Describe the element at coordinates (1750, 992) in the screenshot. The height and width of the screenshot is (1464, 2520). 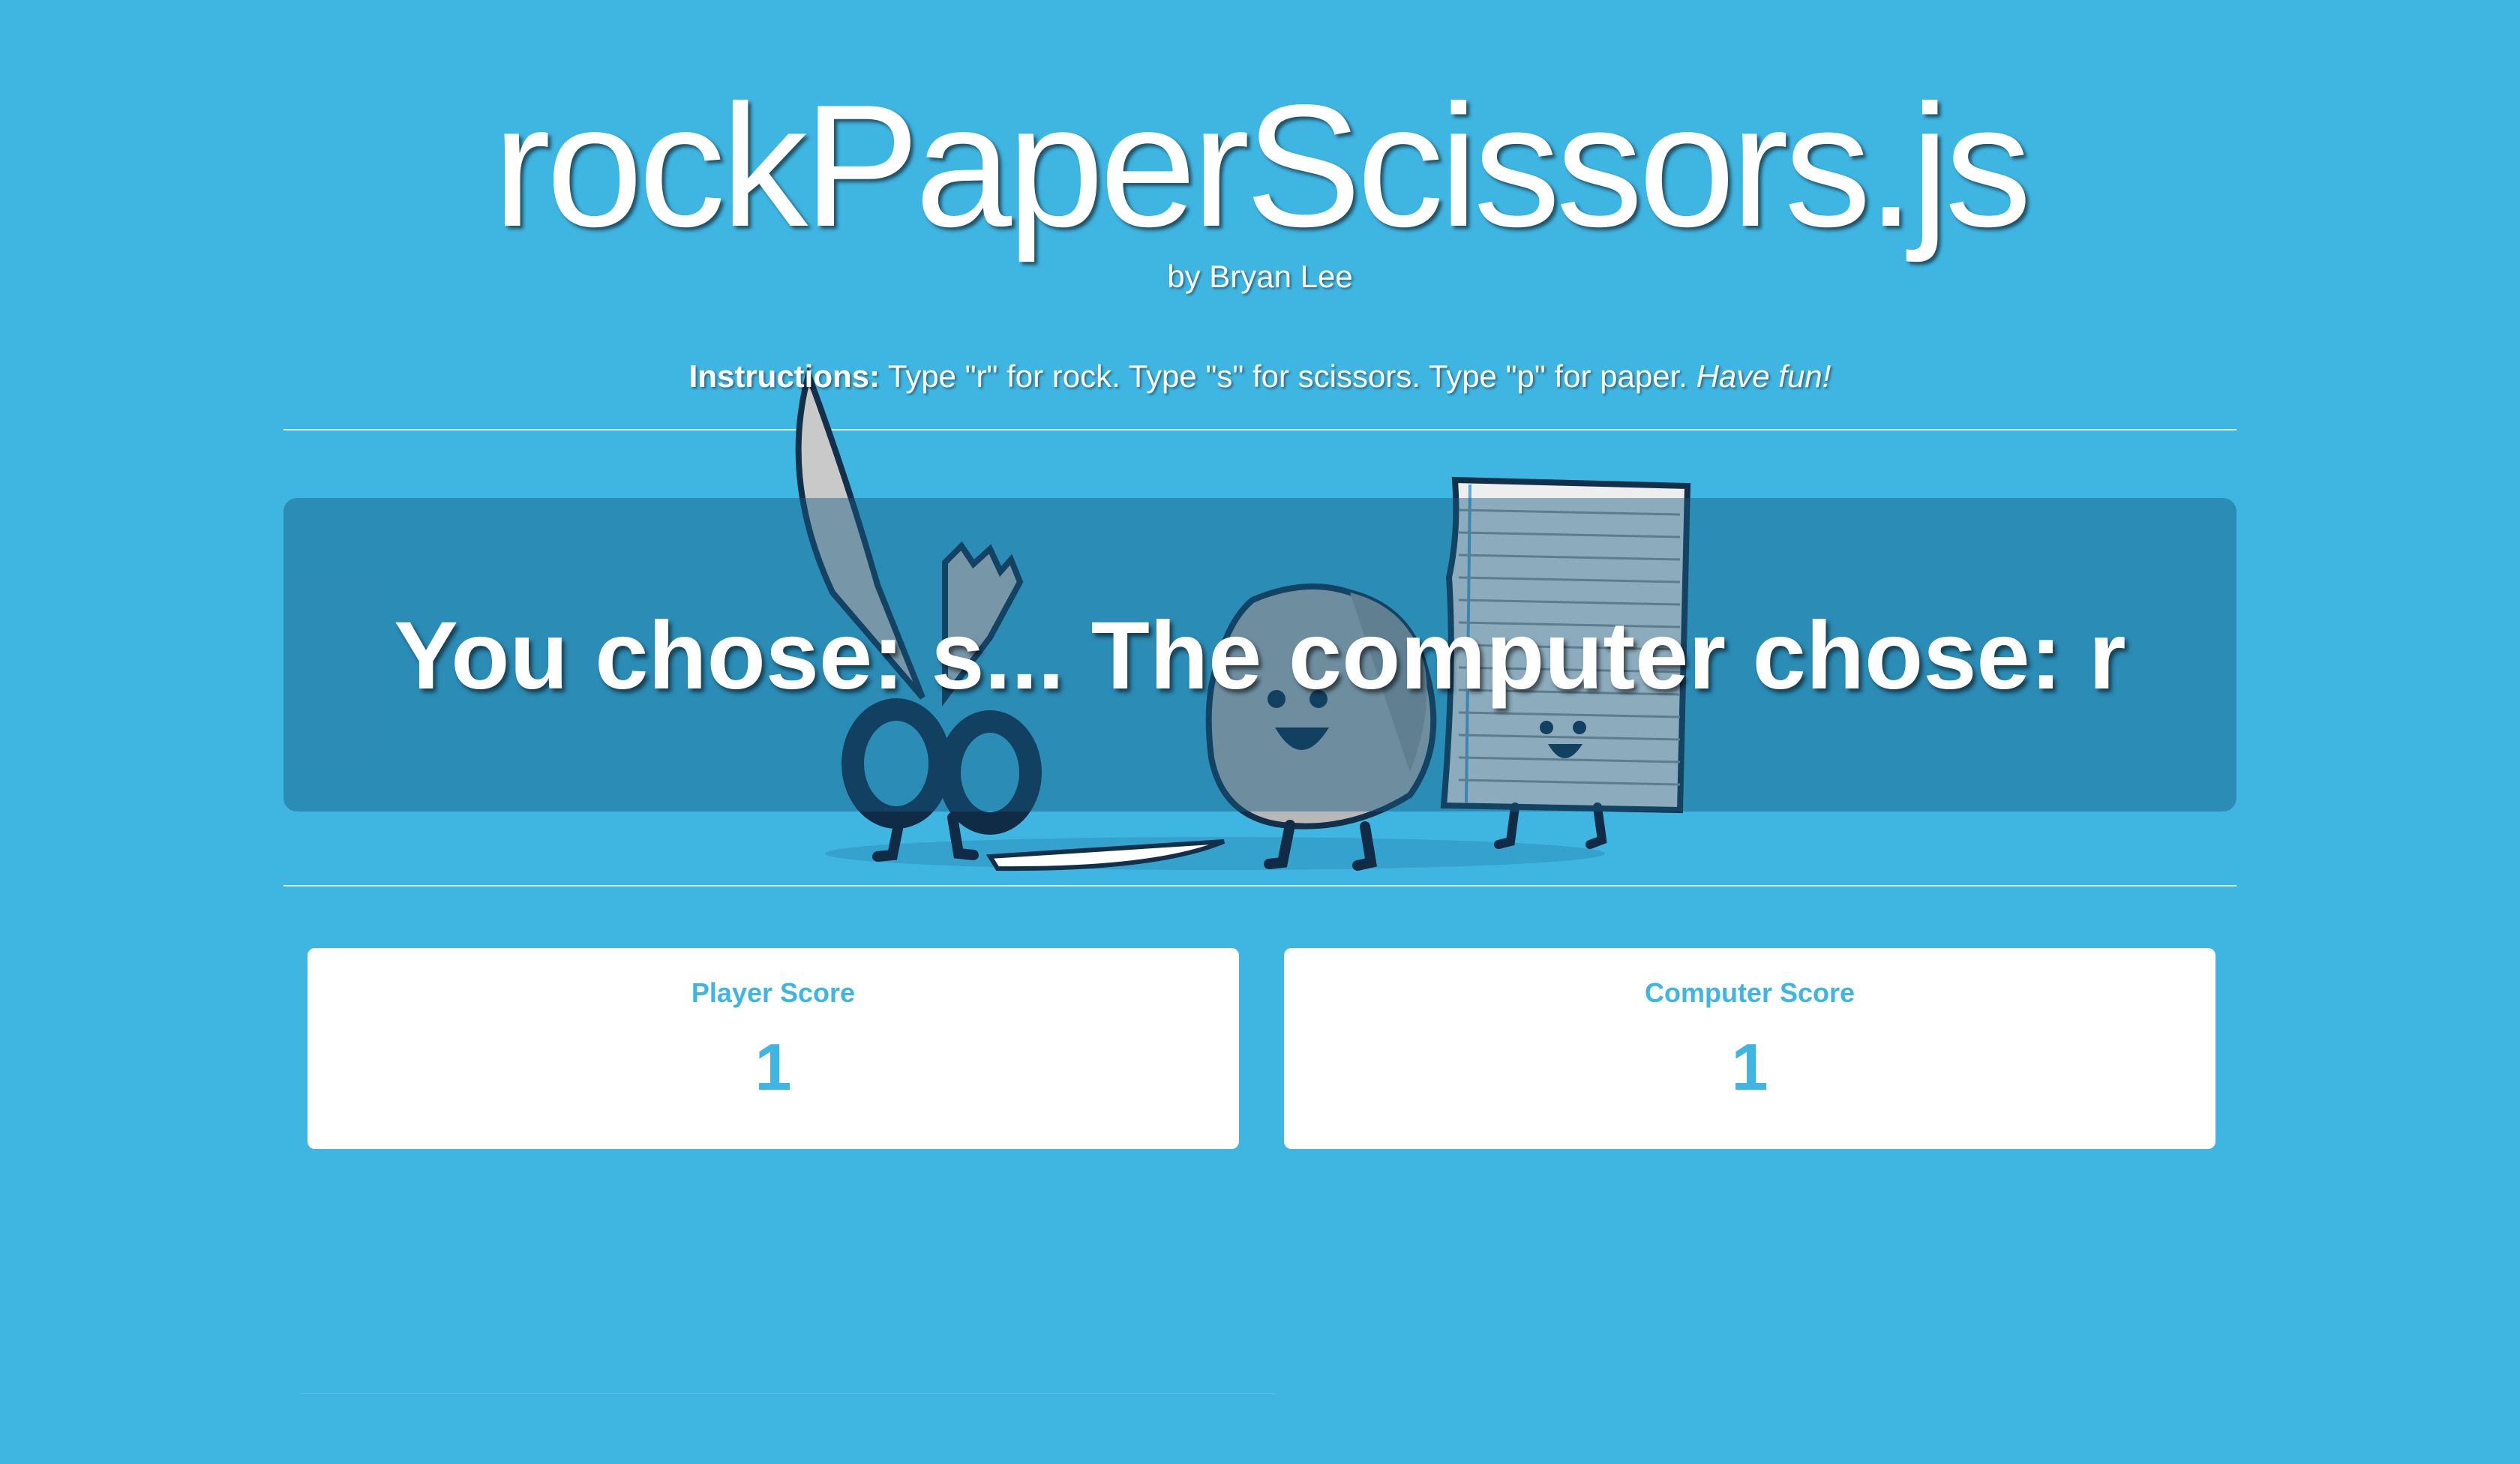
I see `computer-score-label: Computer Score` at that location.